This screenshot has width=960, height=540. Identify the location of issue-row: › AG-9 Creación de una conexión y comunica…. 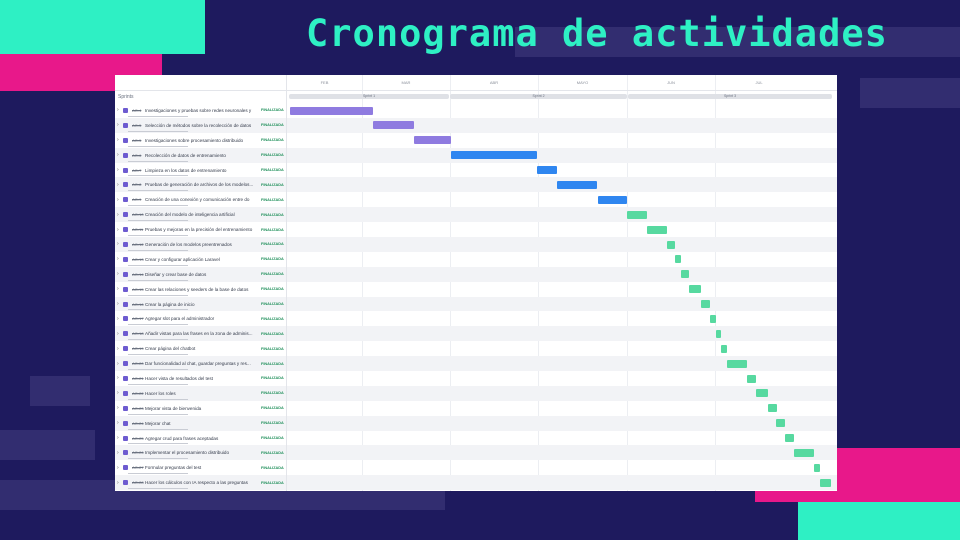
(200, 199).